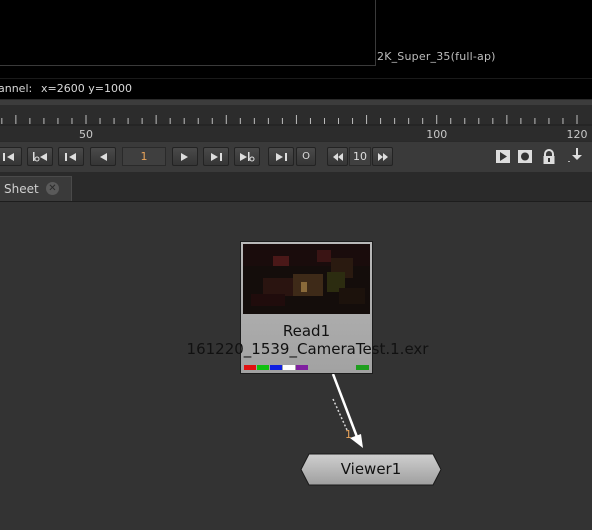 Image resolution: width=592 pixels, height=530 pixels. What do you see at coordinates (86, 88) in the screenshot?
I see `pixel-coords: x=2600 y=1000` at bounding box center [86, 88].